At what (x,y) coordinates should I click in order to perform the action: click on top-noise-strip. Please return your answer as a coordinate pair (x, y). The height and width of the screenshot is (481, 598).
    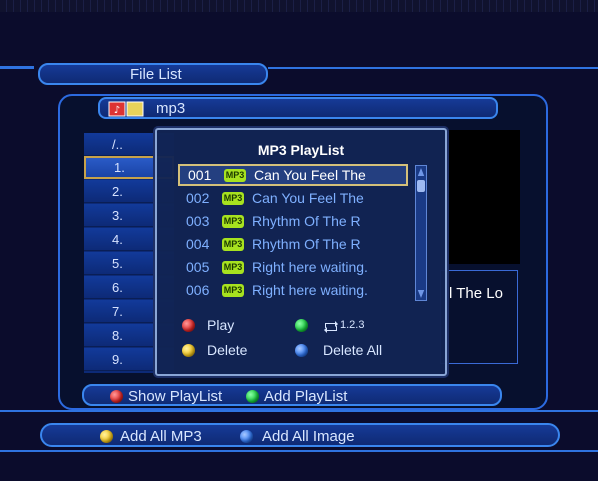
    Looking at the image, I should click on (299, 6).